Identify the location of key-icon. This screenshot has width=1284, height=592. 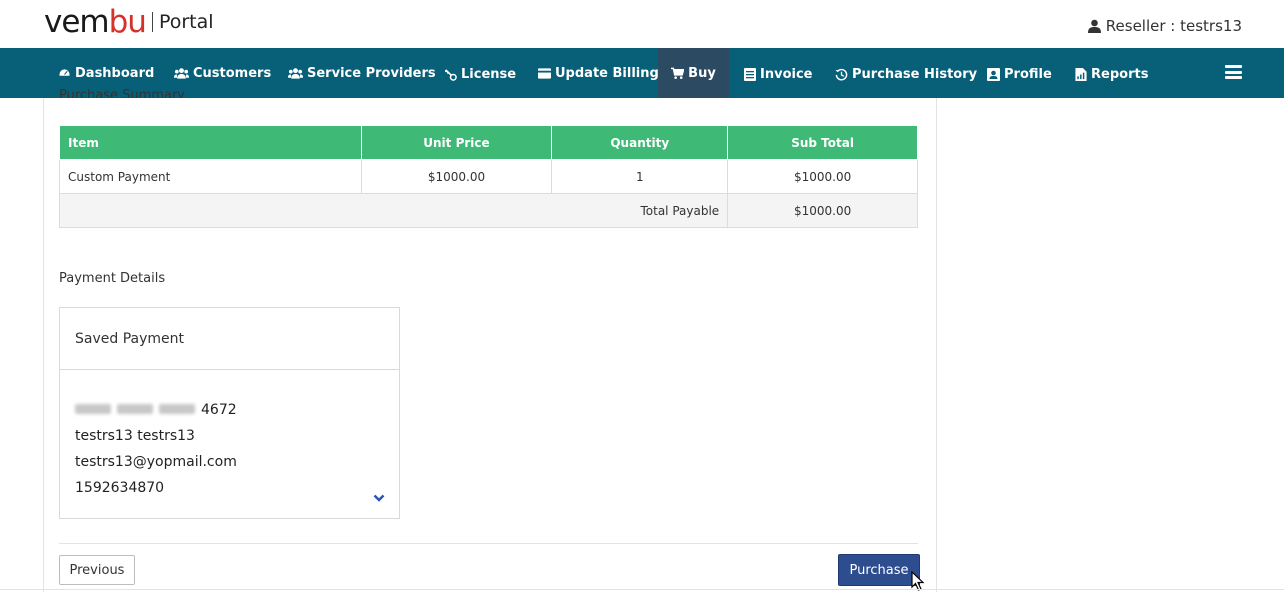
(451, 74).